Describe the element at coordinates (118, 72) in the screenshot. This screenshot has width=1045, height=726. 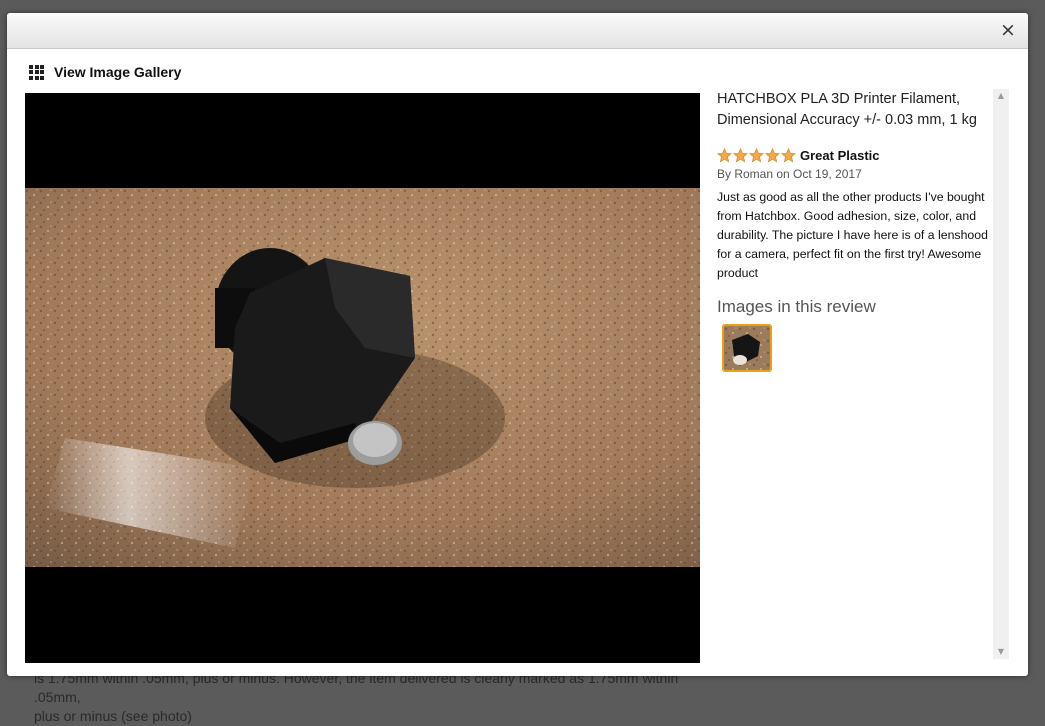
I see `view-image-gallery-label: View Image Gallery` at that location.